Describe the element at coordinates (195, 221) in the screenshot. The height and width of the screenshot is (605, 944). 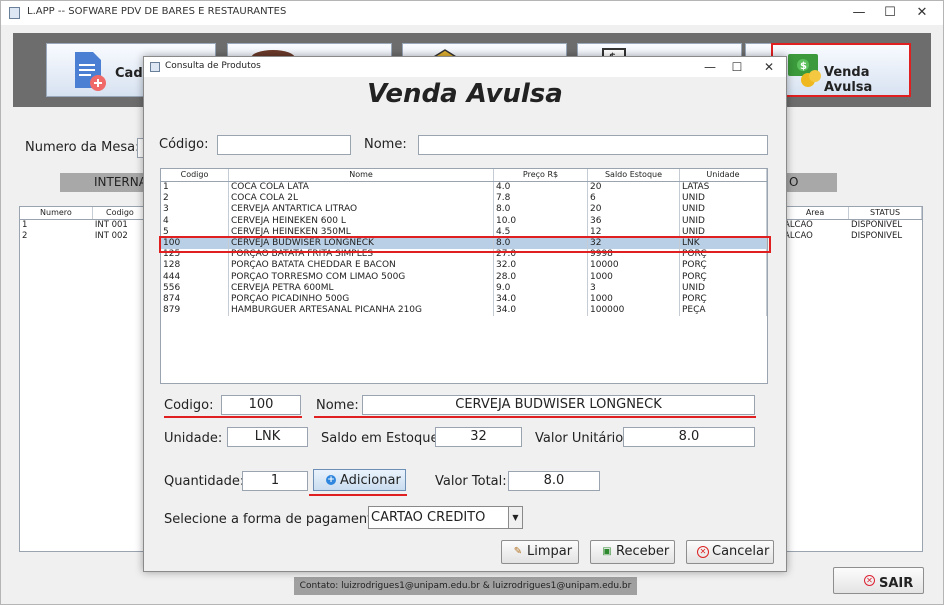
I see `codigo-cell: 4` at that location.